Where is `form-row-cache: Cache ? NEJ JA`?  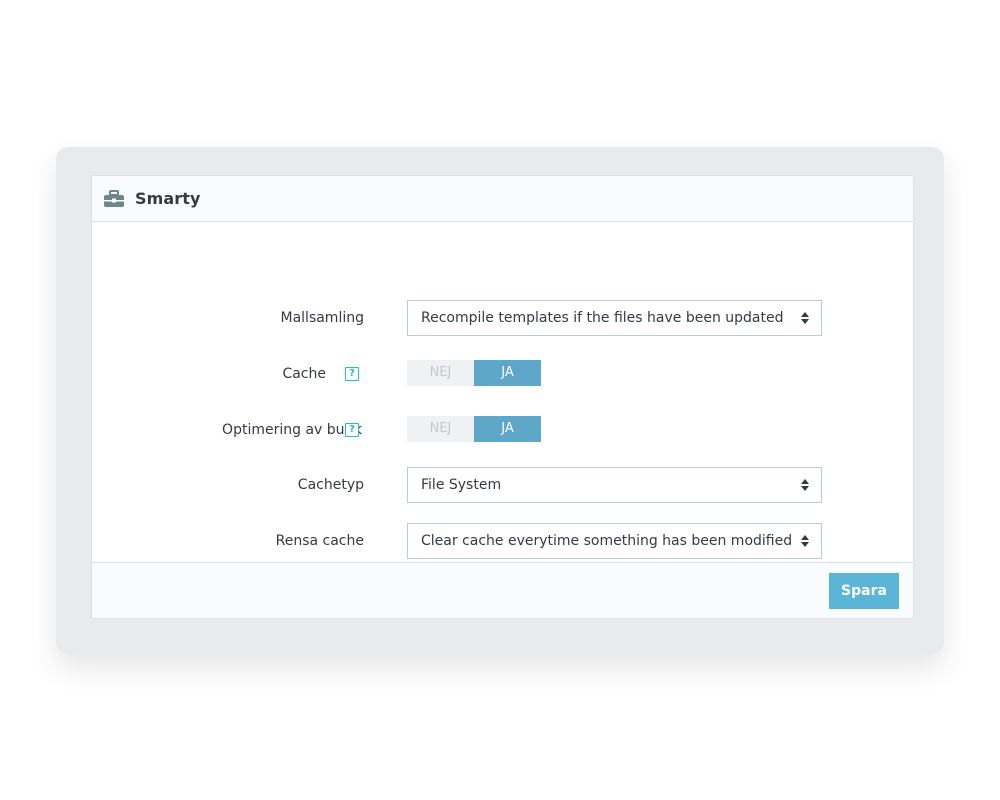 form-row-cache: Cache ? NEJ JA is located at coordinates (502, 374).